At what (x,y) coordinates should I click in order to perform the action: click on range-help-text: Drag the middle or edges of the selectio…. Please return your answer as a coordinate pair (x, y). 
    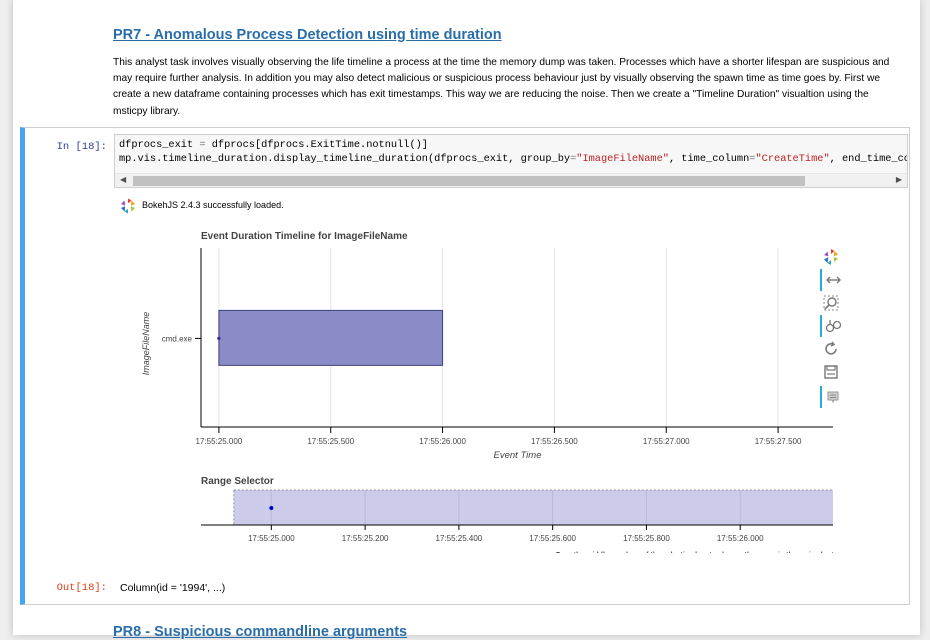
    Looking at the image, I should click on (694, 552).